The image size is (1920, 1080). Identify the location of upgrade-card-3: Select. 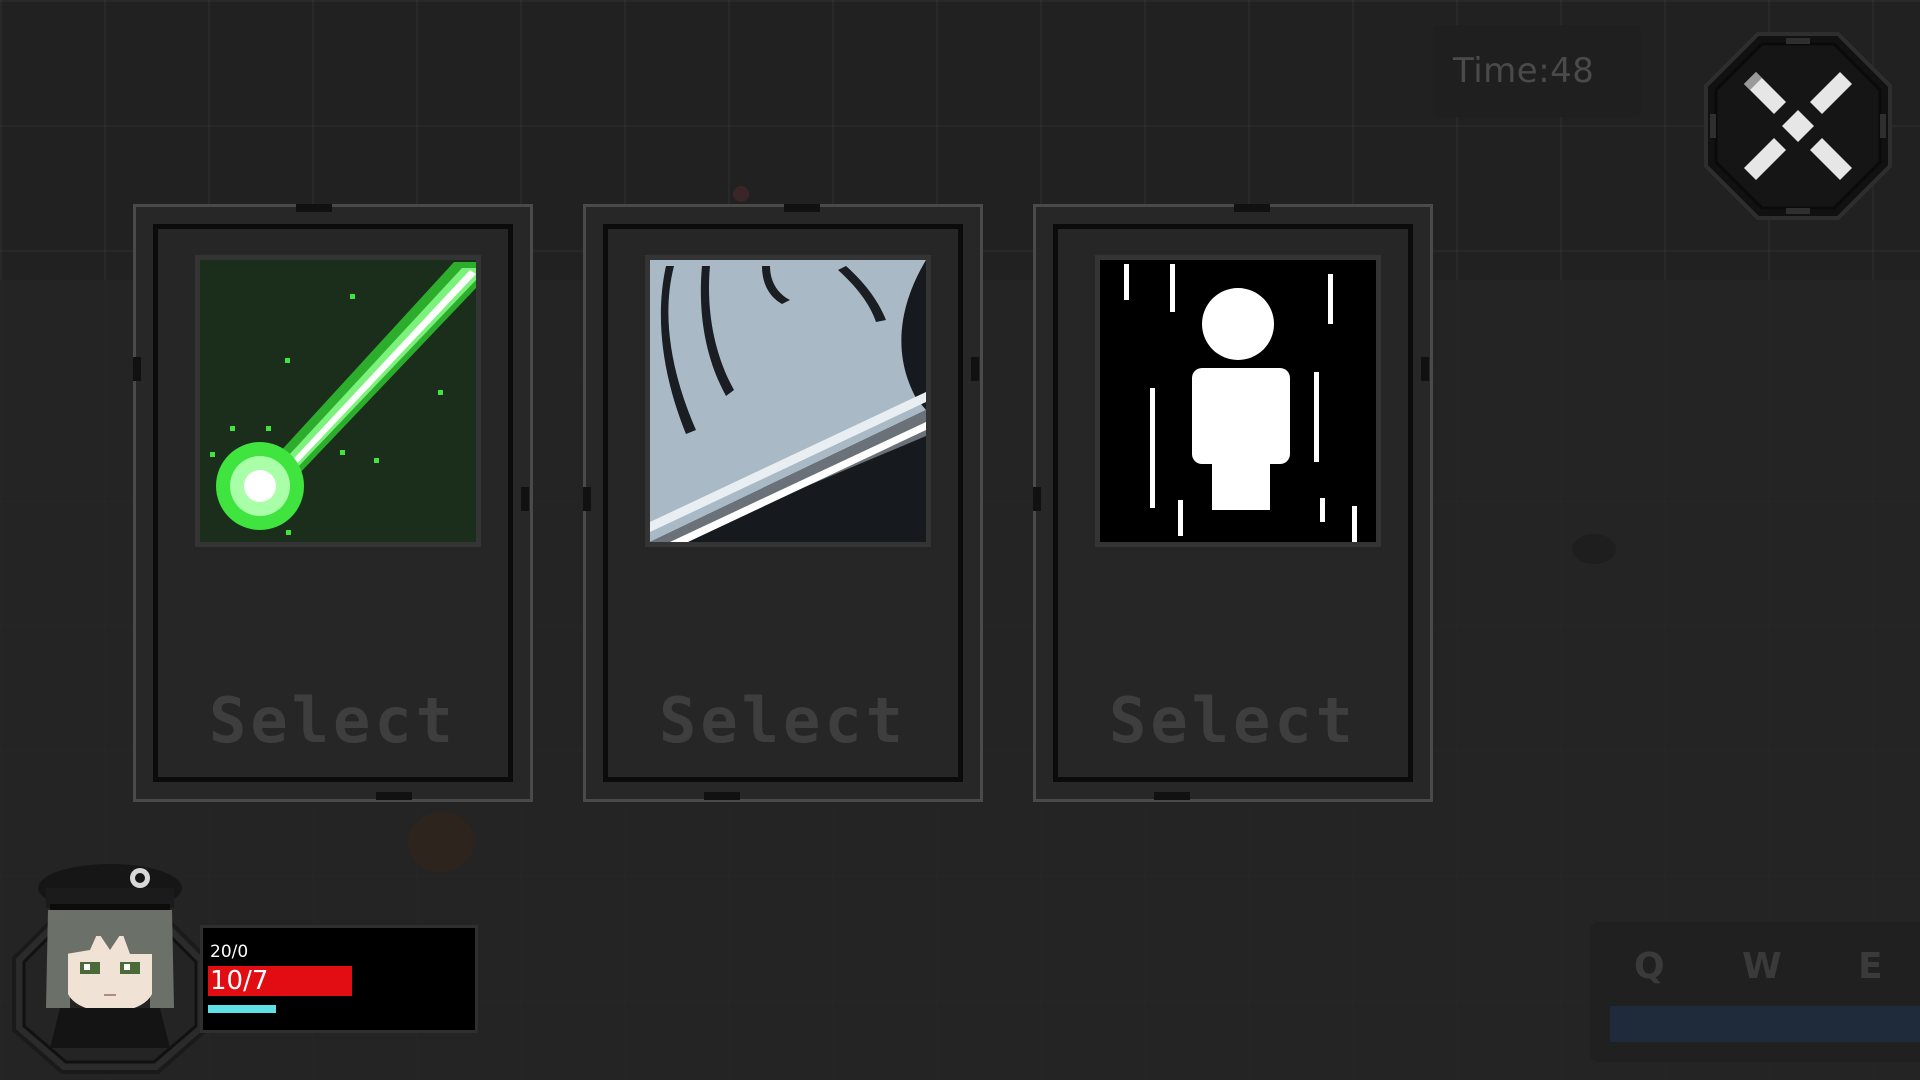
(1233, 503).